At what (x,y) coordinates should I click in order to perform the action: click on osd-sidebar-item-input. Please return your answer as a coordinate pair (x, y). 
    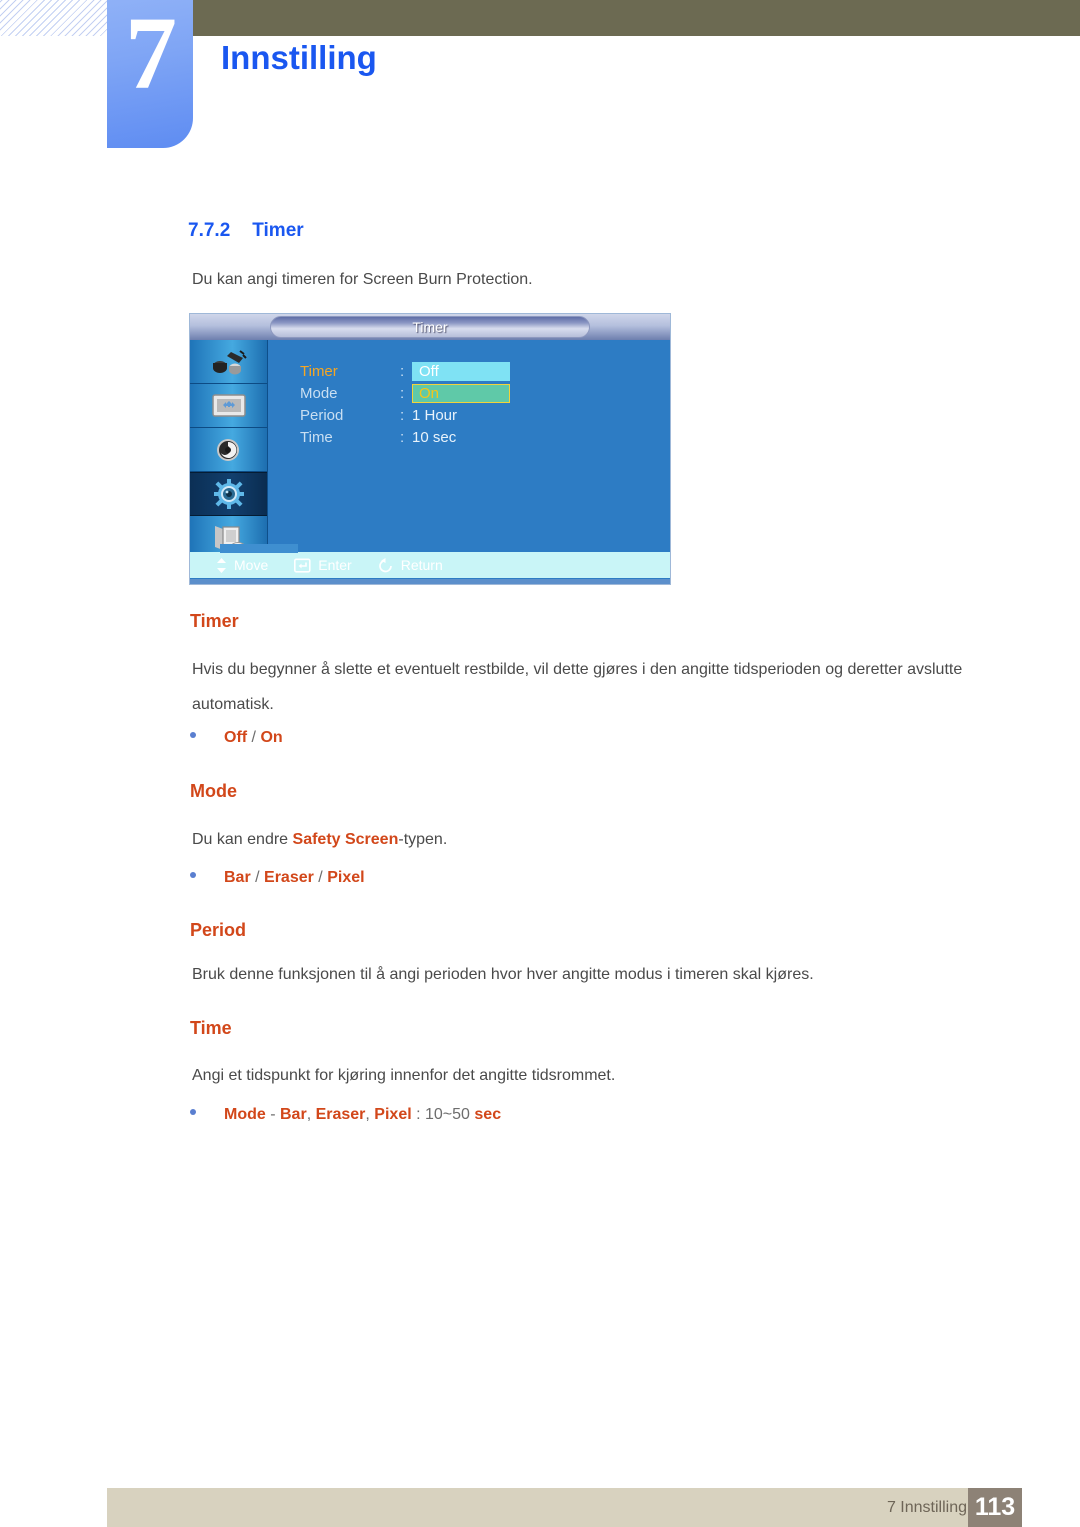
    Looking at the image, I should click on (228, 362).